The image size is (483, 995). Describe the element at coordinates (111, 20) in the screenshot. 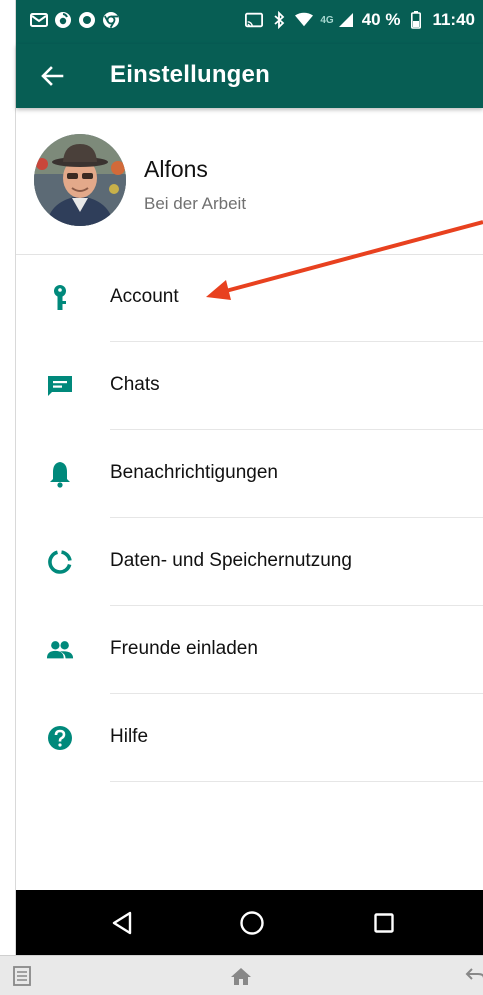

I see `chrome-icon` at that location.